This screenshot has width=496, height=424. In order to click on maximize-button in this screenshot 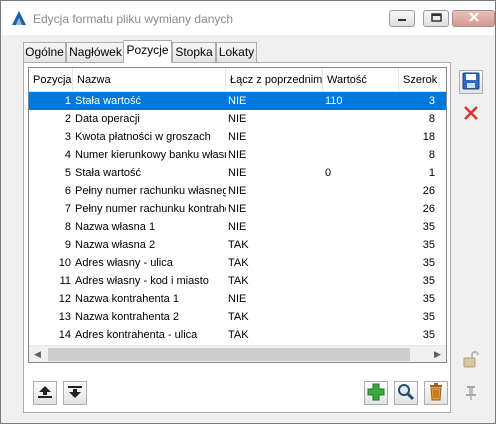, I will do `click(436, 18)`.